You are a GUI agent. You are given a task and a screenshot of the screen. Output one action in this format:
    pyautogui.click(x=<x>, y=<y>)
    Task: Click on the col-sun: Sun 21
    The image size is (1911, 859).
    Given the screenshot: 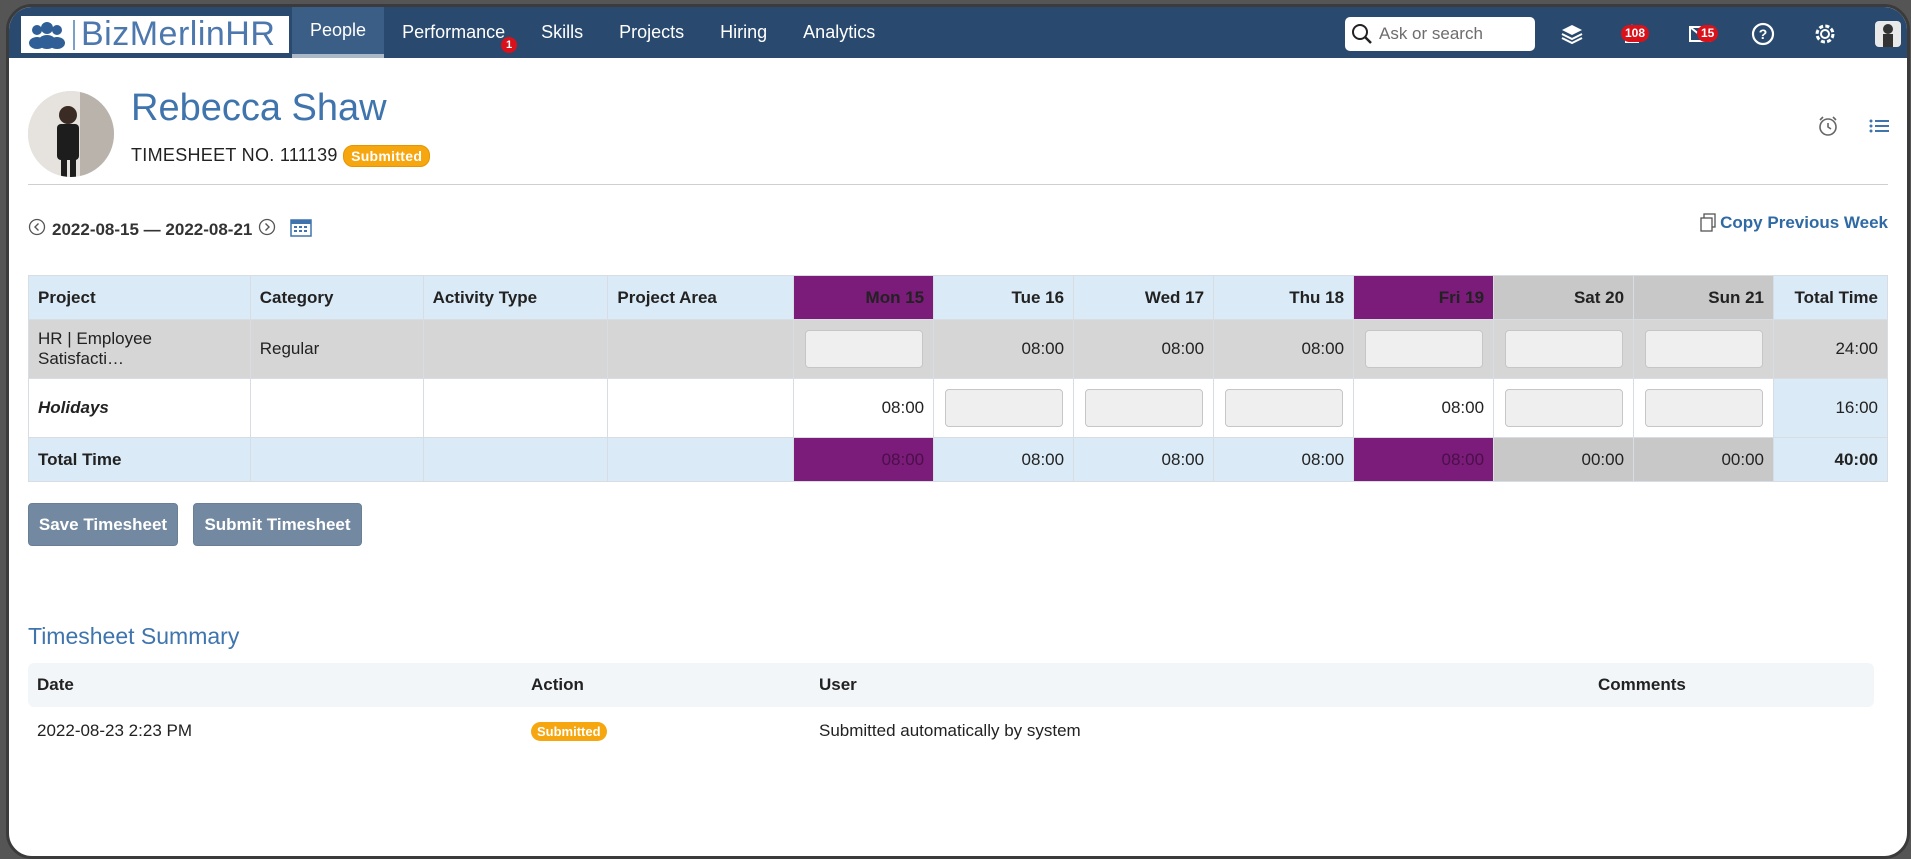 What is the action you would take?
    pyautogui.click(x=1704, y=297)
    